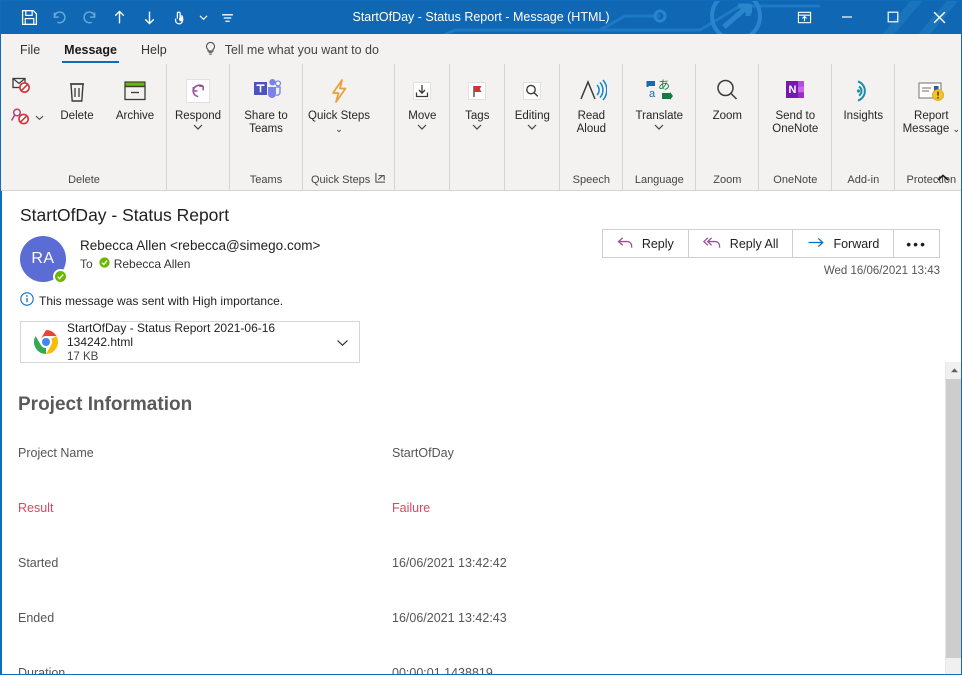  I want to click on onenote-icon: N, so click(795, 91).